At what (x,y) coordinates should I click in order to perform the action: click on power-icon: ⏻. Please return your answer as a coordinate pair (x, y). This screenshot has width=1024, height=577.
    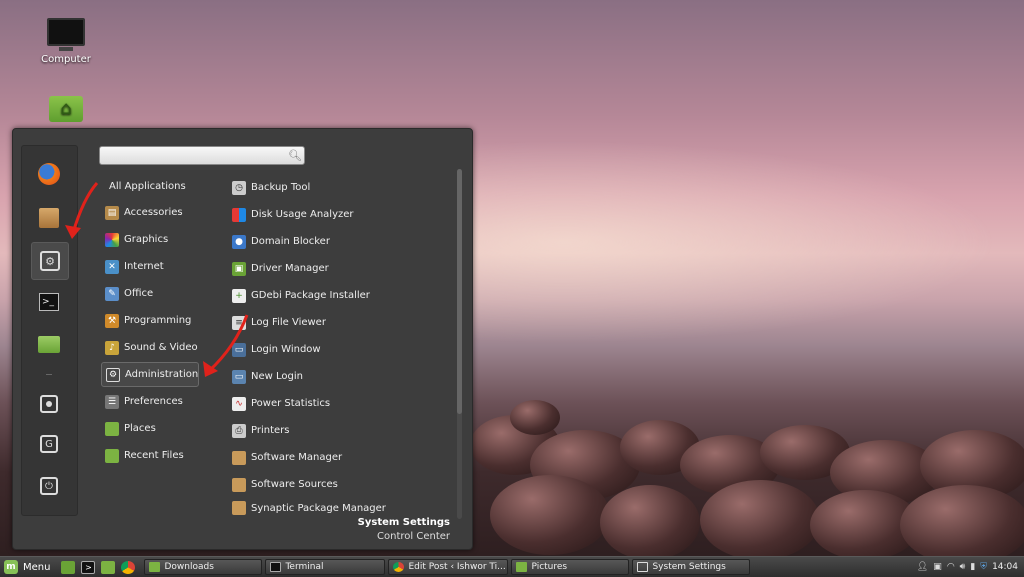
    Looking at the image, I should click on (49, 486).